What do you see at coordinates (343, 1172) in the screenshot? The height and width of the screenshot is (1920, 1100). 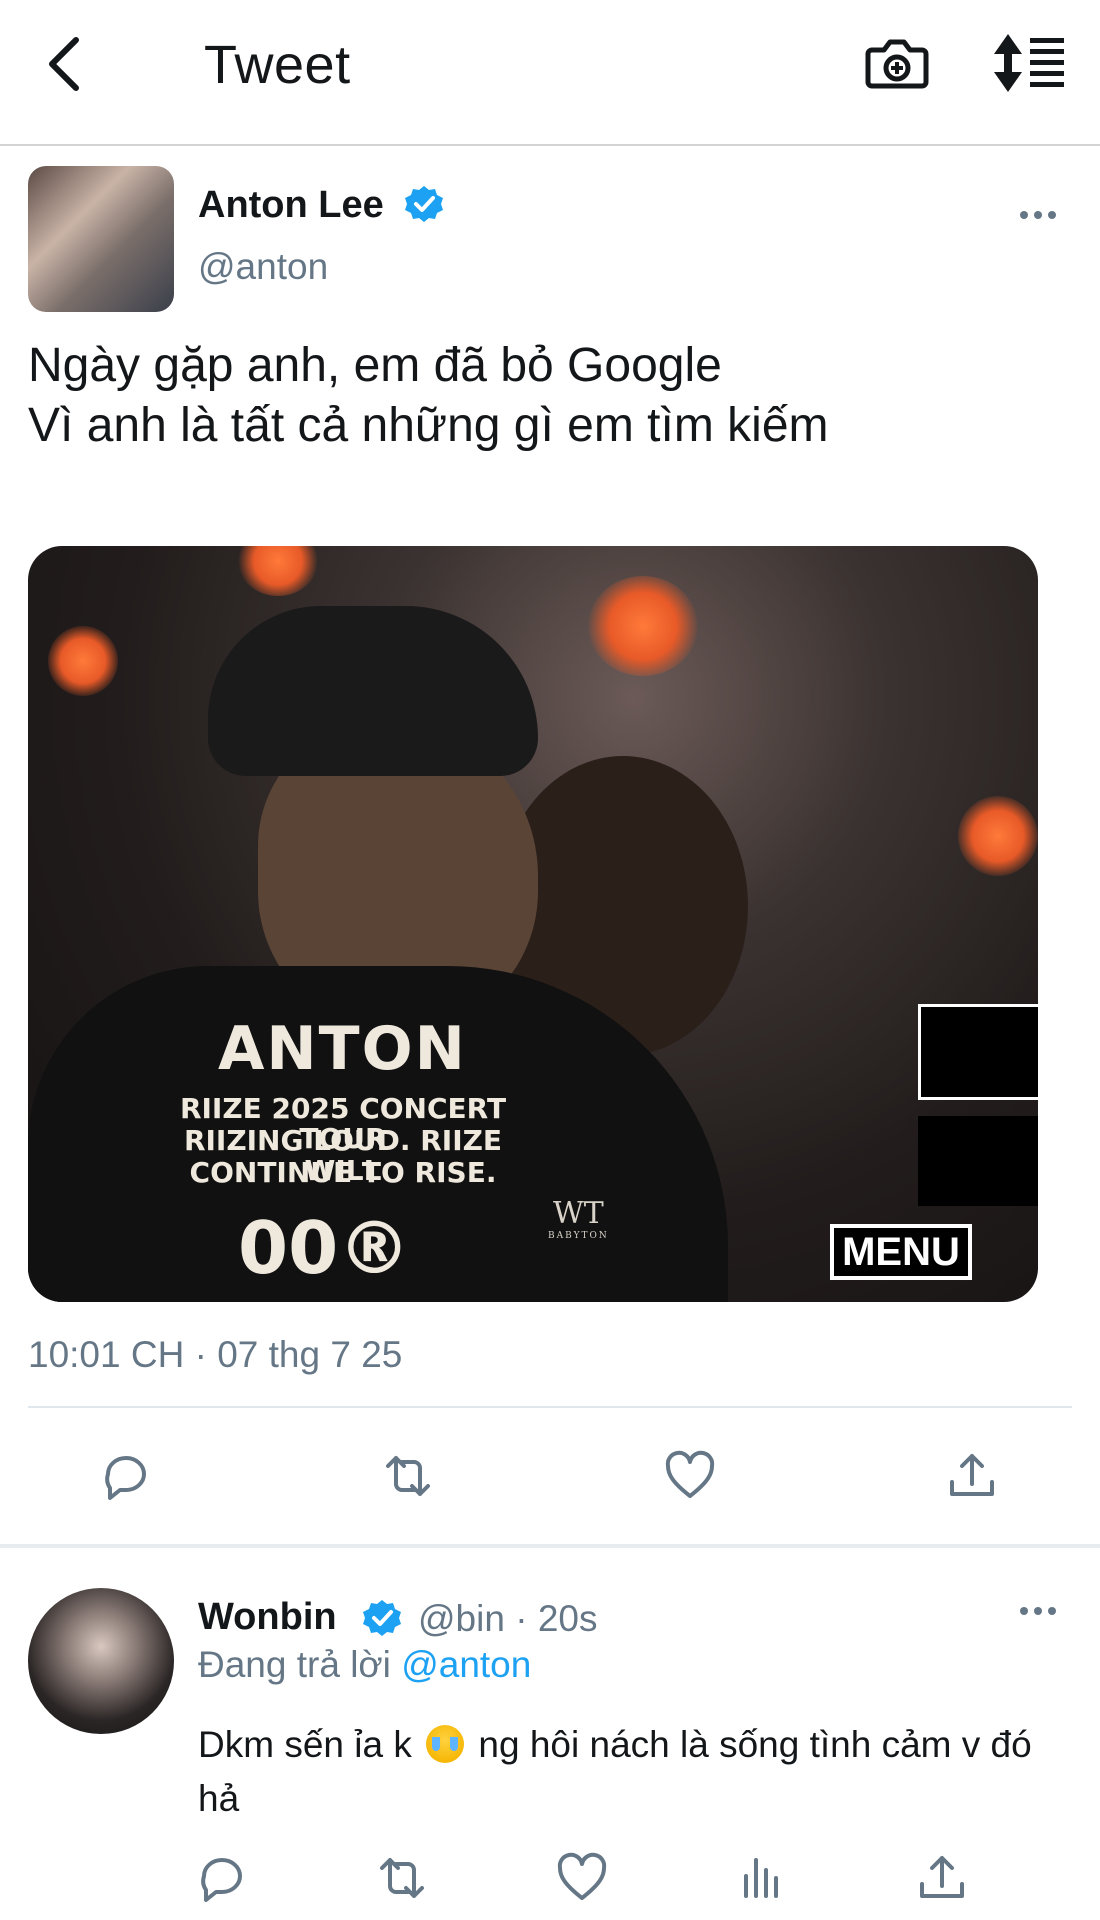 I see `shirt-line-text: CONTINUE TO RISE.` at bounding box center [343, 1172].